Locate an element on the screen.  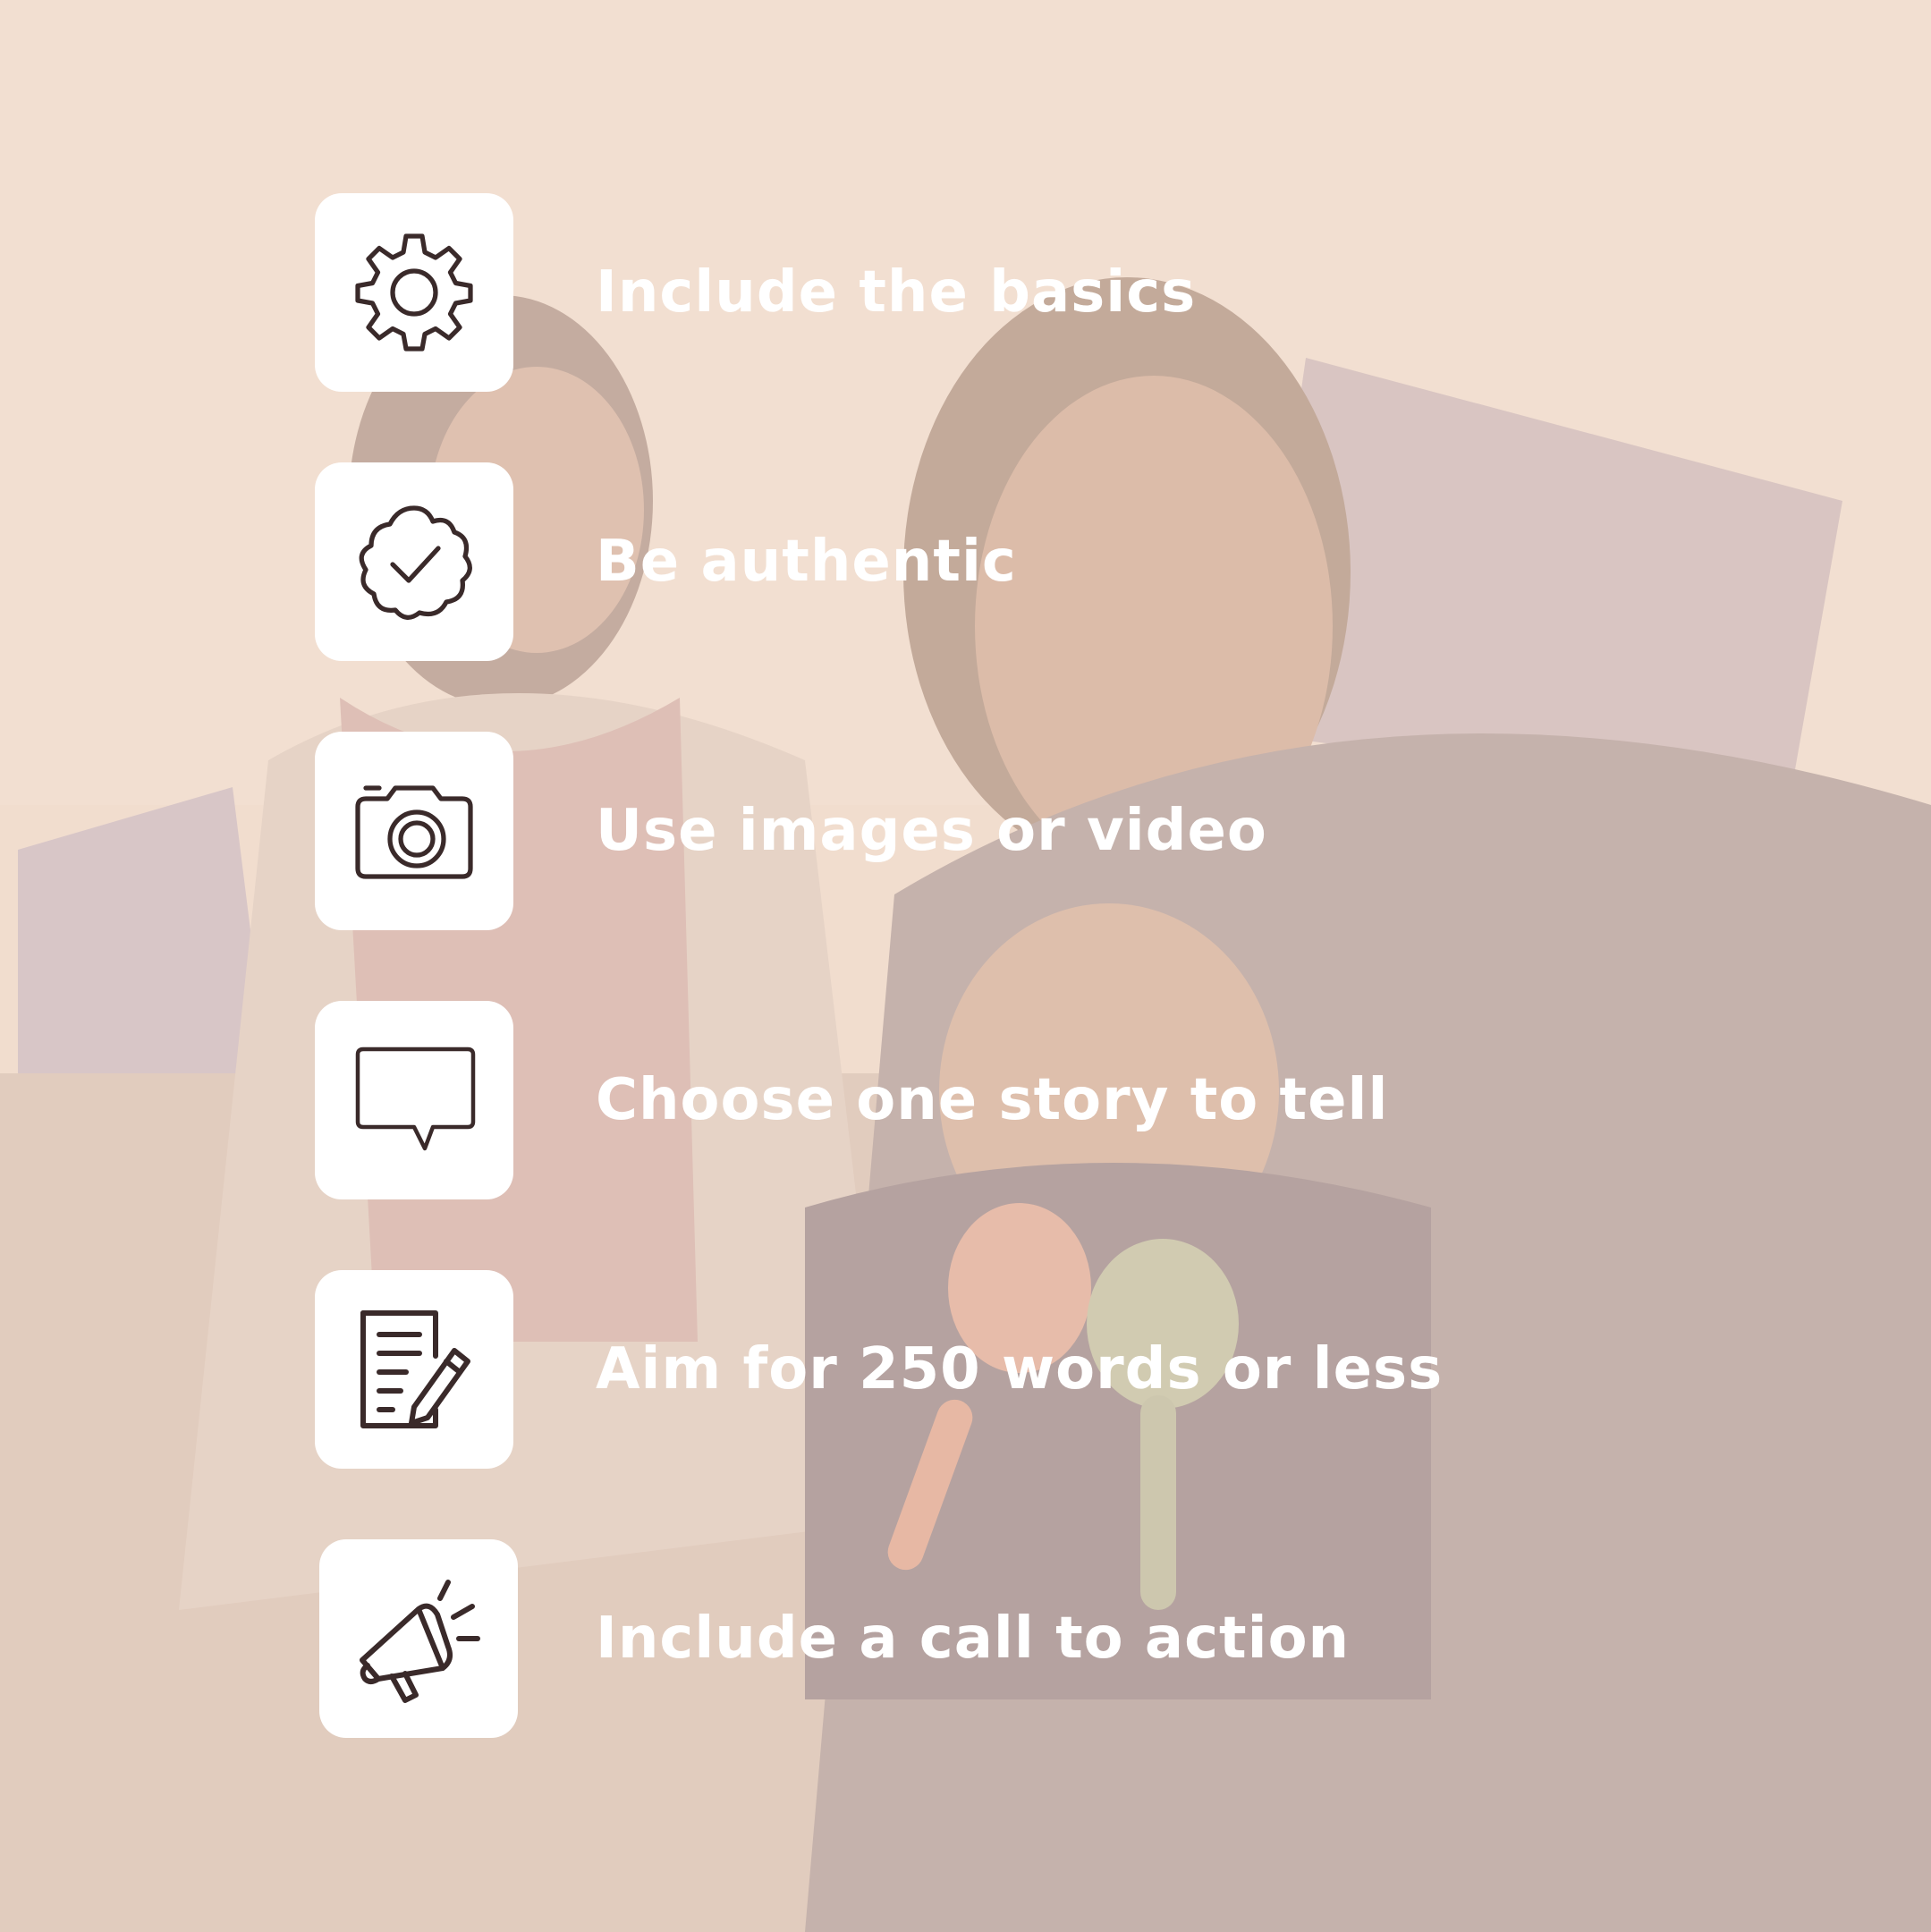
tip-label: Include the basics is located at coordinates (896, 292).